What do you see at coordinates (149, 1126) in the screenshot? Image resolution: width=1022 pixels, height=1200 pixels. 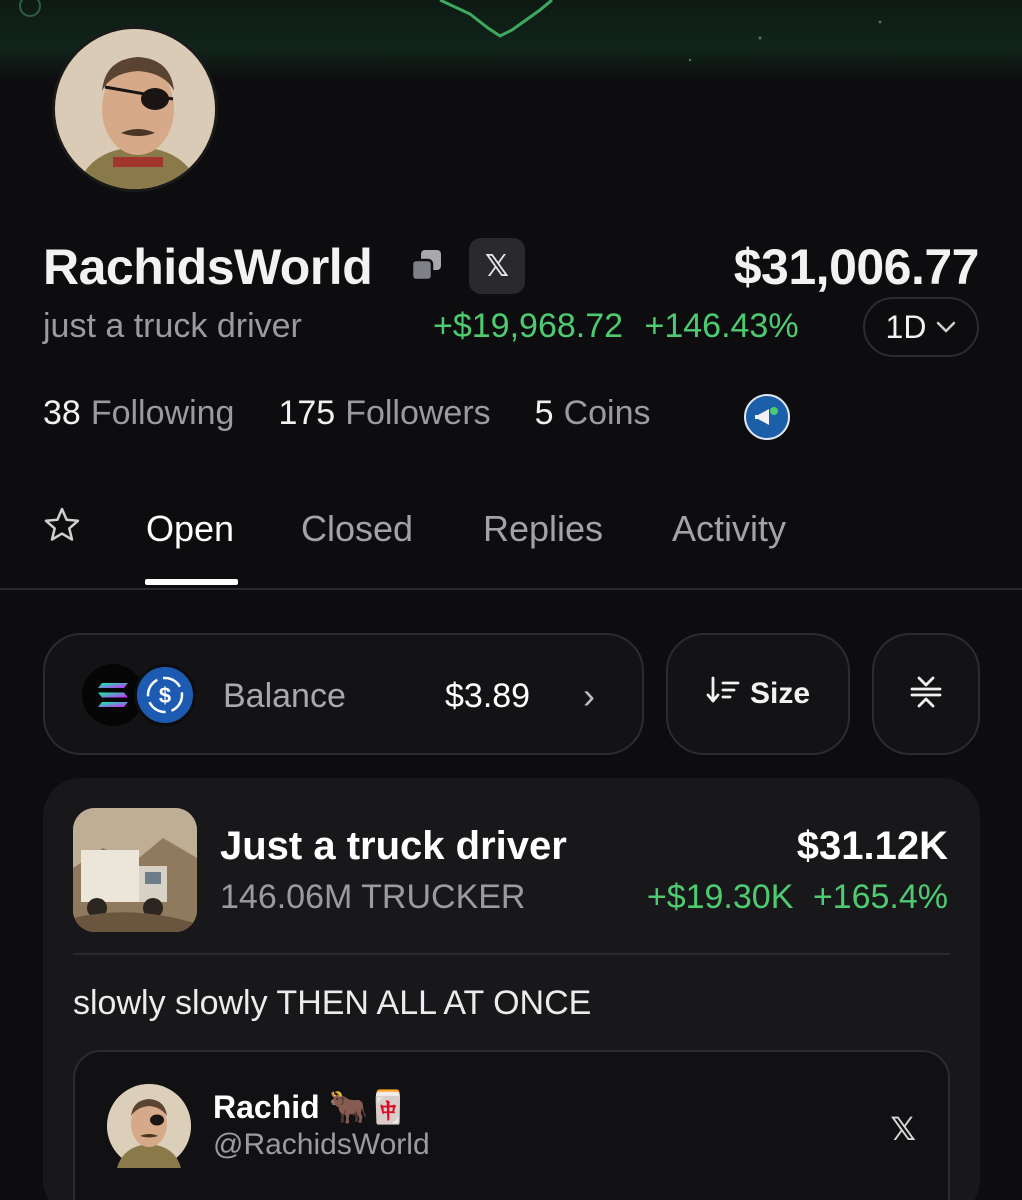 I see `tweet-avatar` at bounding box center [149, 1126].